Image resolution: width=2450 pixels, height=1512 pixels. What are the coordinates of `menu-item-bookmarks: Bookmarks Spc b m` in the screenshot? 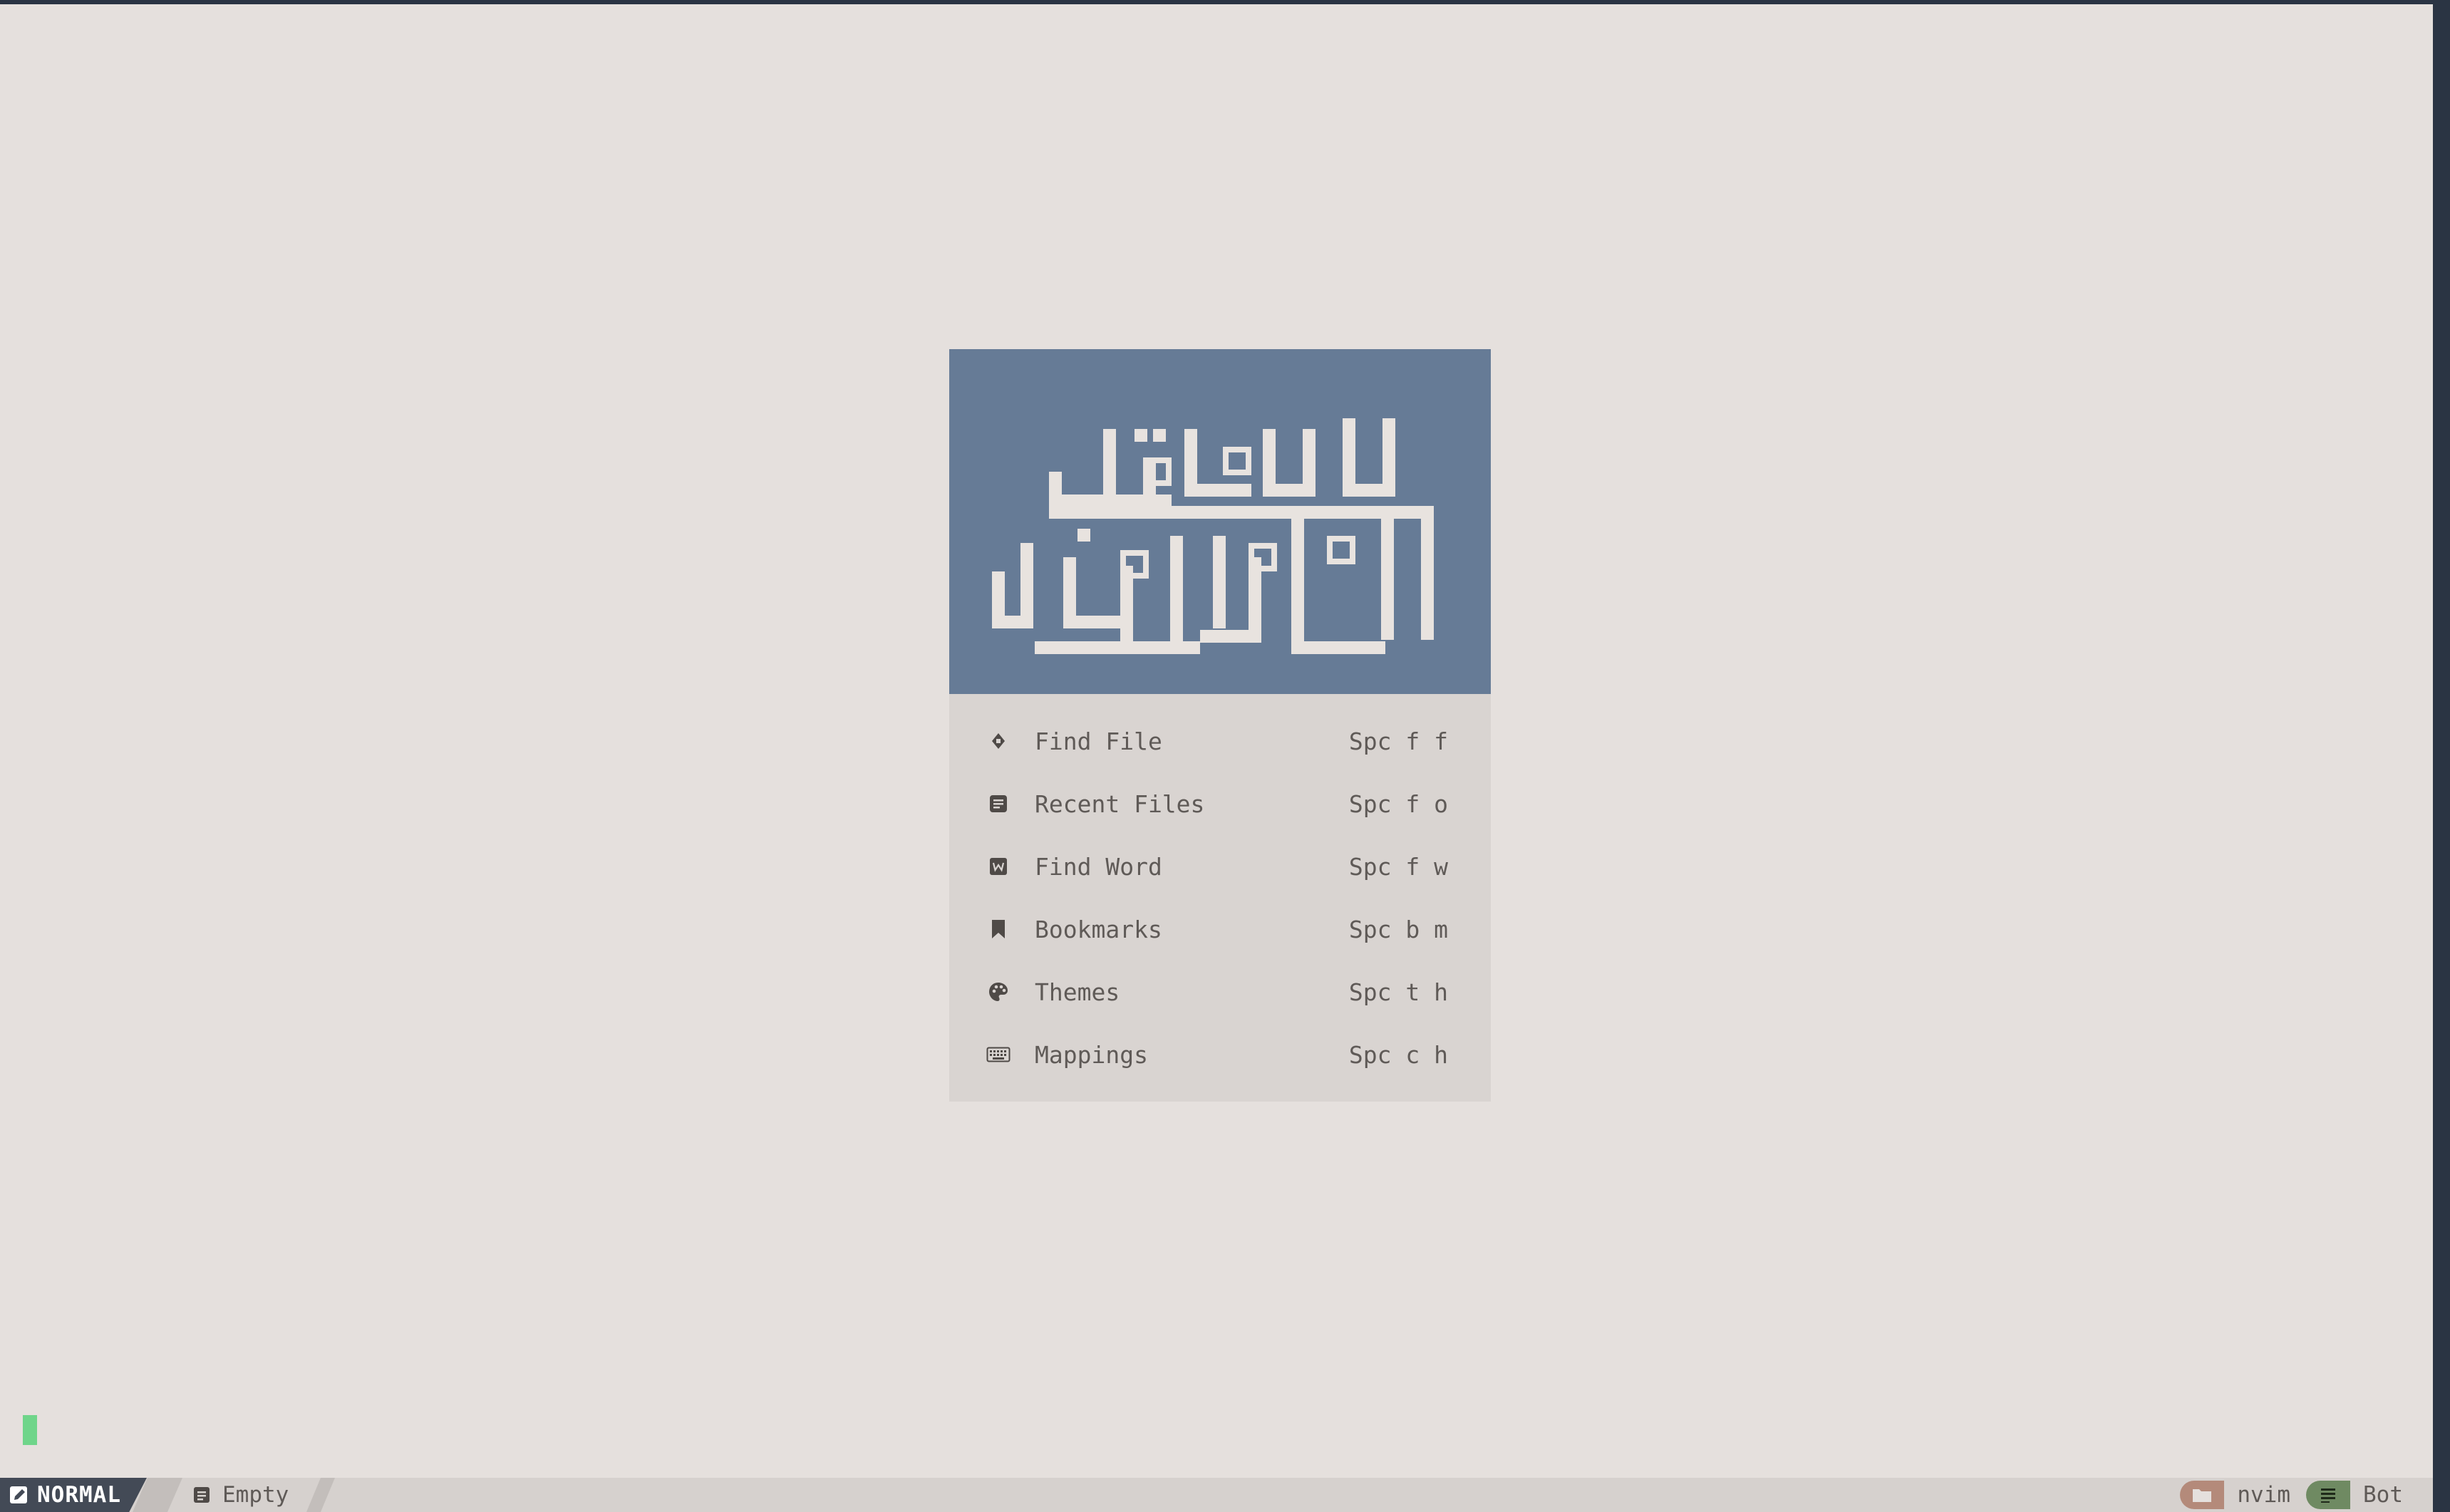 It's located at (1220, 929).